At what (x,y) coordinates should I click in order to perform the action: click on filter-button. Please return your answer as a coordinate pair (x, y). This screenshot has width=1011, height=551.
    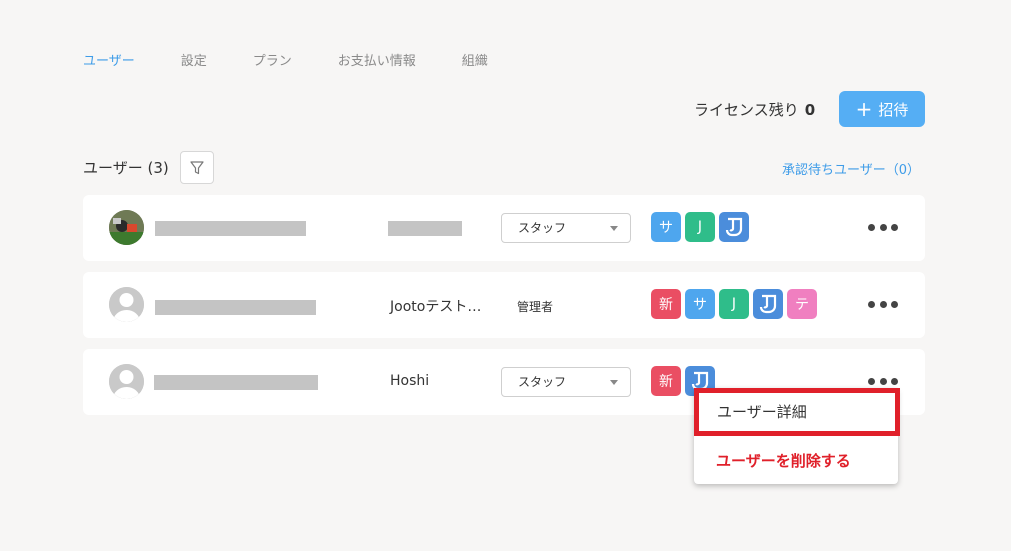
    Looking at the image, I should click on (197, 167).